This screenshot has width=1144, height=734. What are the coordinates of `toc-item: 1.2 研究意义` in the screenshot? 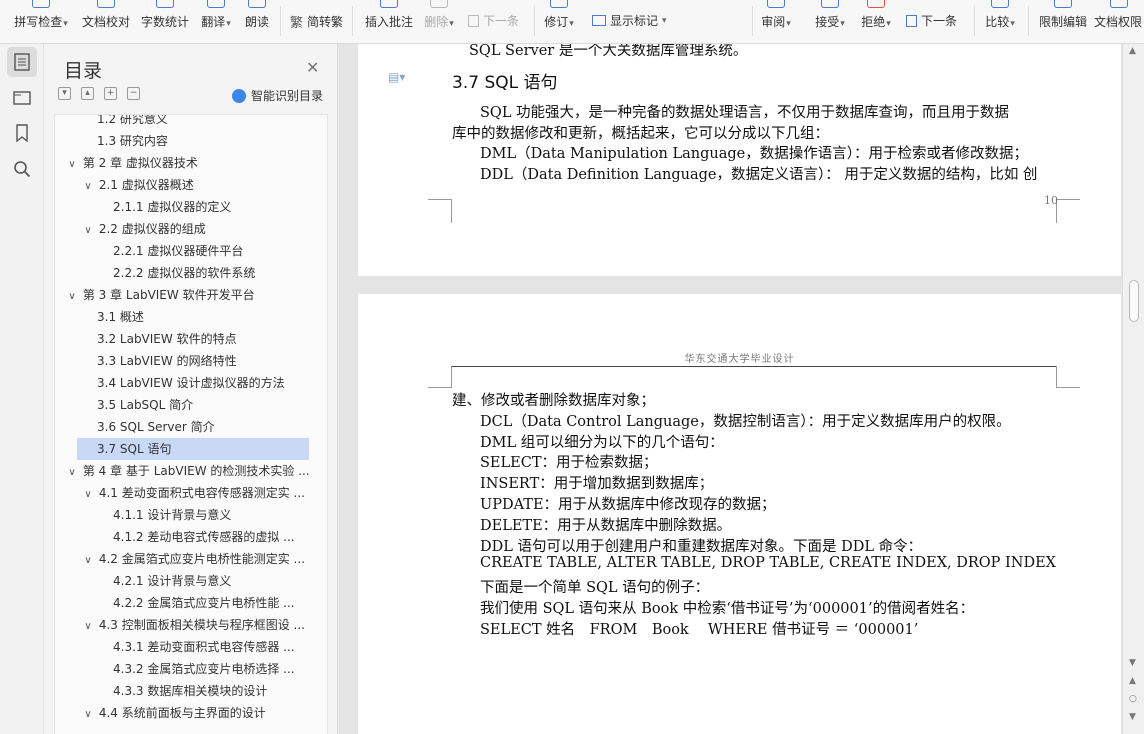 It's located at (191, 122).